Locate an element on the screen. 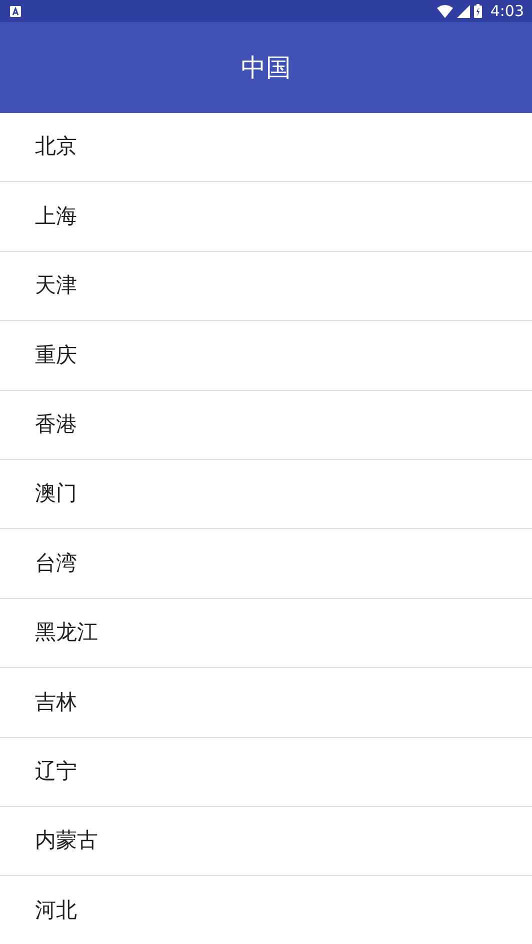 The height and width of the screenshot is (944, 532). province-list-item: 北京 is located at coordinates (266, 147).